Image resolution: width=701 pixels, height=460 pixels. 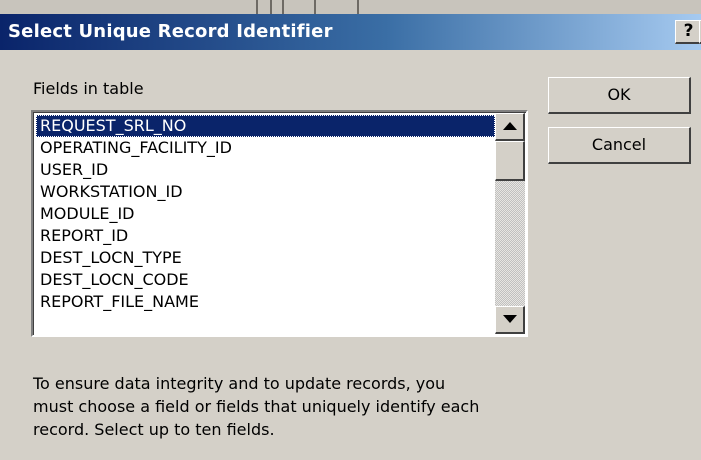 What do you see at coordinates (265, 280) in the screenshot?
I see `list-item: DEST_LOCN_CODE` at bounding box center [265, 280].